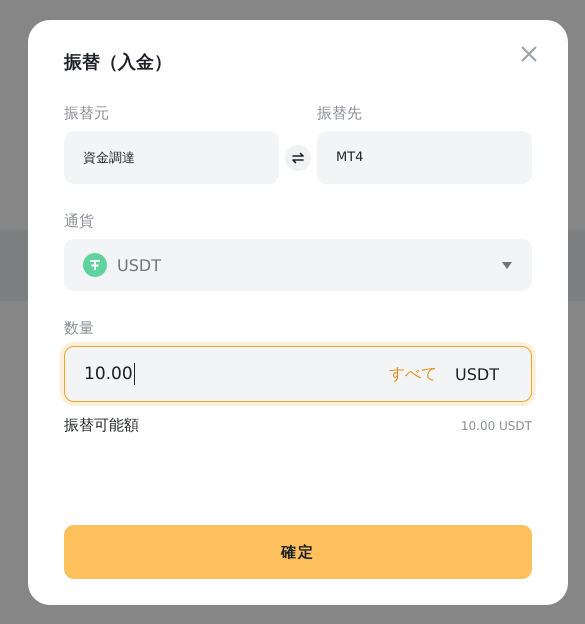  Describe the element at coordinates (95, 265) in the screenshot. I see `coin-icon` at that location.